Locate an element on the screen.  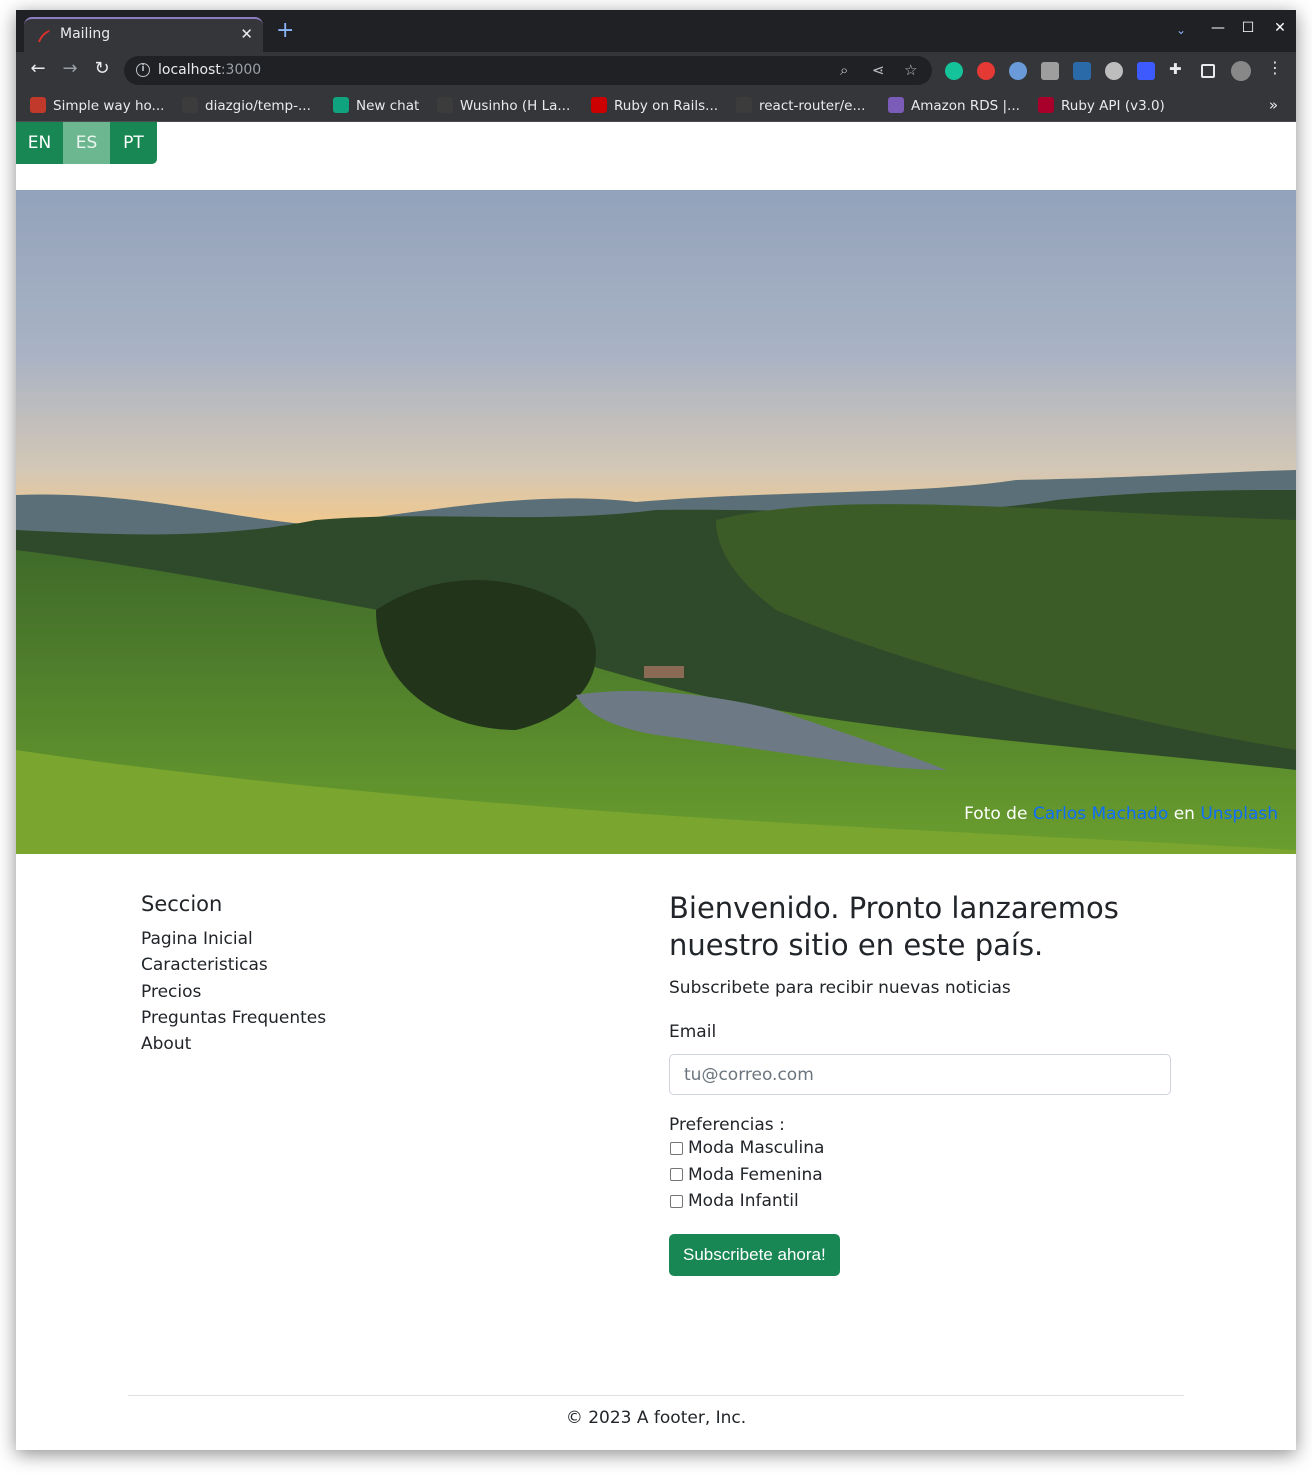
address-bar: i localhost:3000 ⌕ ⋖ ☆ is located at coordinates (528, 70).